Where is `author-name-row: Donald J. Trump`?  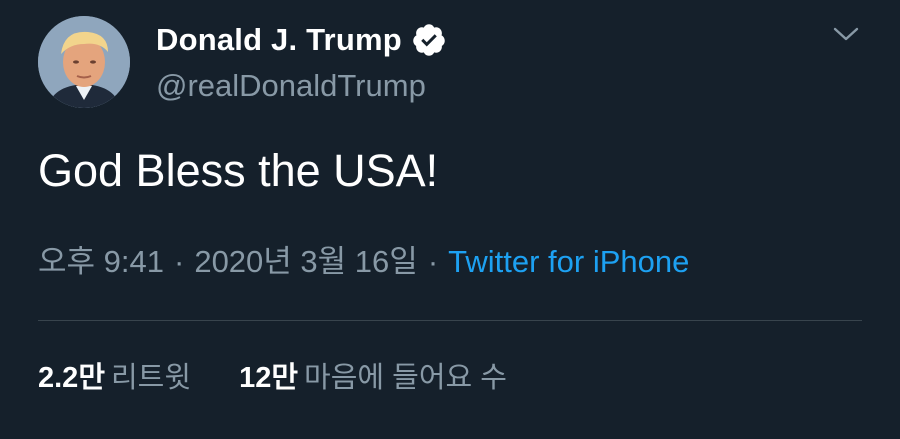 author-name-row: Donald J. Trump is located at coordinates (301, 40).